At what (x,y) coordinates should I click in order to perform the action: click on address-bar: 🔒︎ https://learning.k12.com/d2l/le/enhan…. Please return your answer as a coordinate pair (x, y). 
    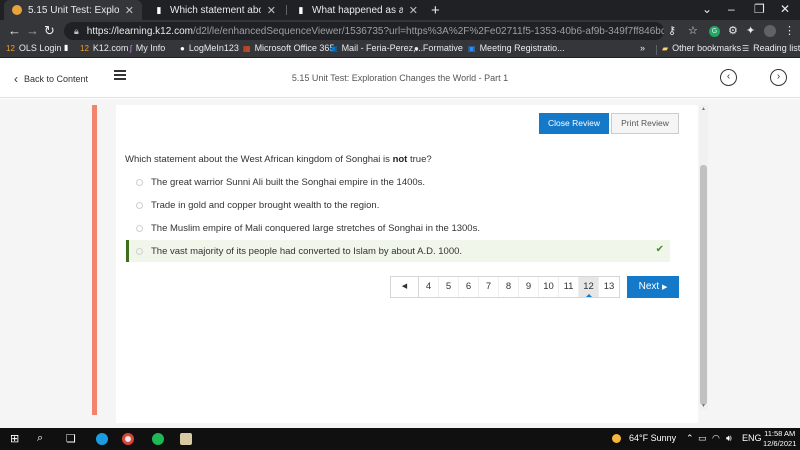
    Looking at the image, I should click on (364, 31).